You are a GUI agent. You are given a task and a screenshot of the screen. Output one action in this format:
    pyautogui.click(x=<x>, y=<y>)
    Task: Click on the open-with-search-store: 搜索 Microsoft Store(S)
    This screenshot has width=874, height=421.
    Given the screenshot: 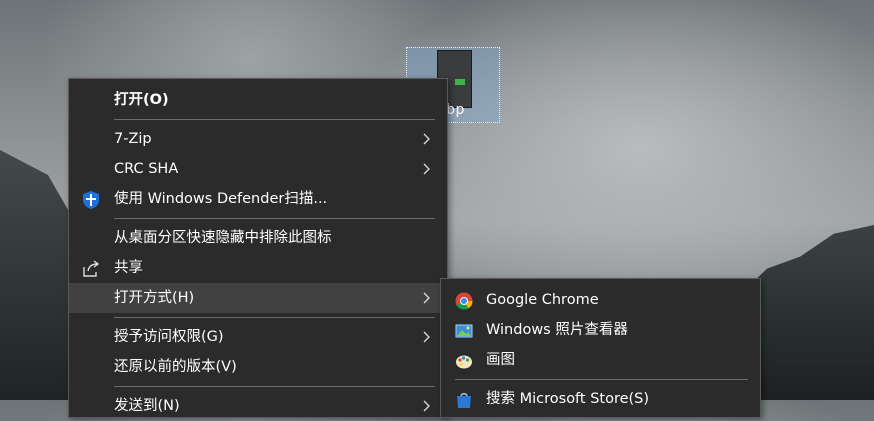 What is the action you would take?
    pyautogui.click(x=600, y=399)
    